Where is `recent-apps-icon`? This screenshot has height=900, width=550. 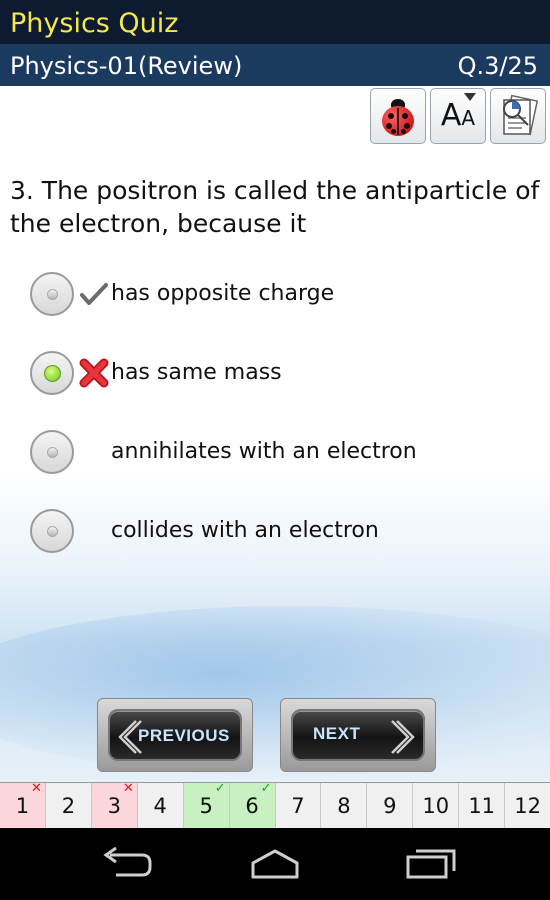
recent-apps-icon is located at coordinates (431, 864).